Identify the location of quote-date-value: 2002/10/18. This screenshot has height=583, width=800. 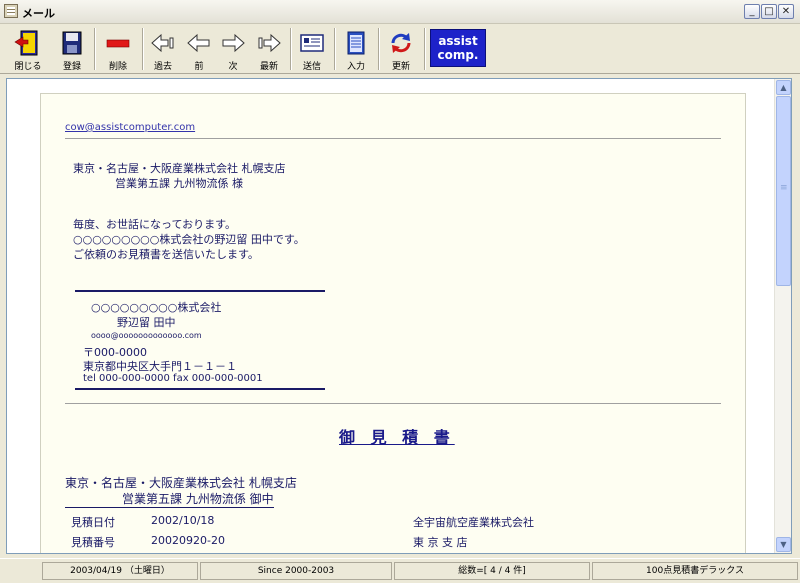
(183, 520).